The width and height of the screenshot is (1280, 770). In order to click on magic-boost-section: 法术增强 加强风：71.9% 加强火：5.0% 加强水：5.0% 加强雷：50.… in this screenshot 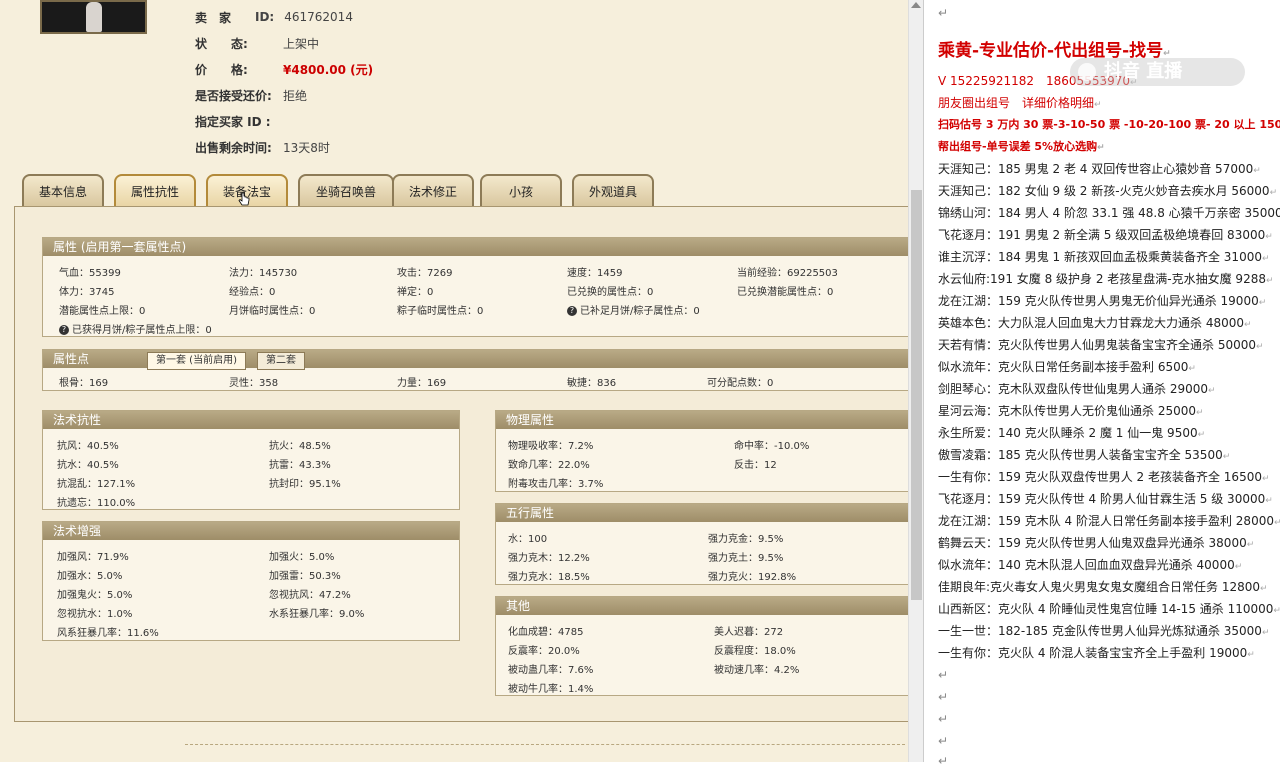, I will do `click(251, 581)`.